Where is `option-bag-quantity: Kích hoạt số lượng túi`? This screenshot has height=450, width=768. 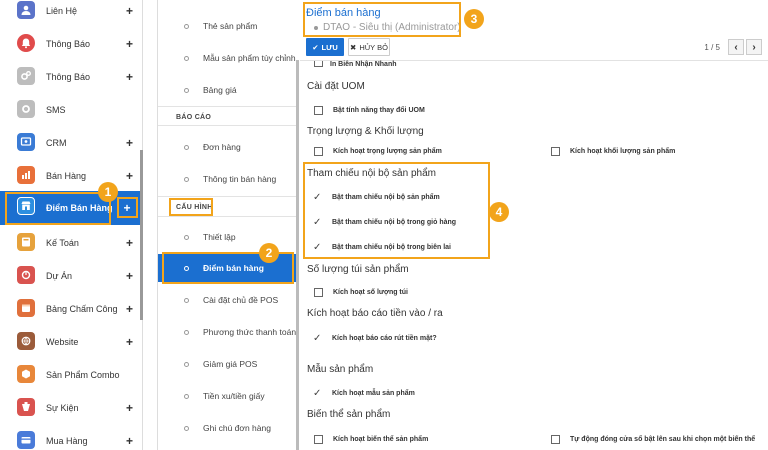 option-bag-quantity: Kích hoạt số lượng túi is located at coordinates (361, 292).